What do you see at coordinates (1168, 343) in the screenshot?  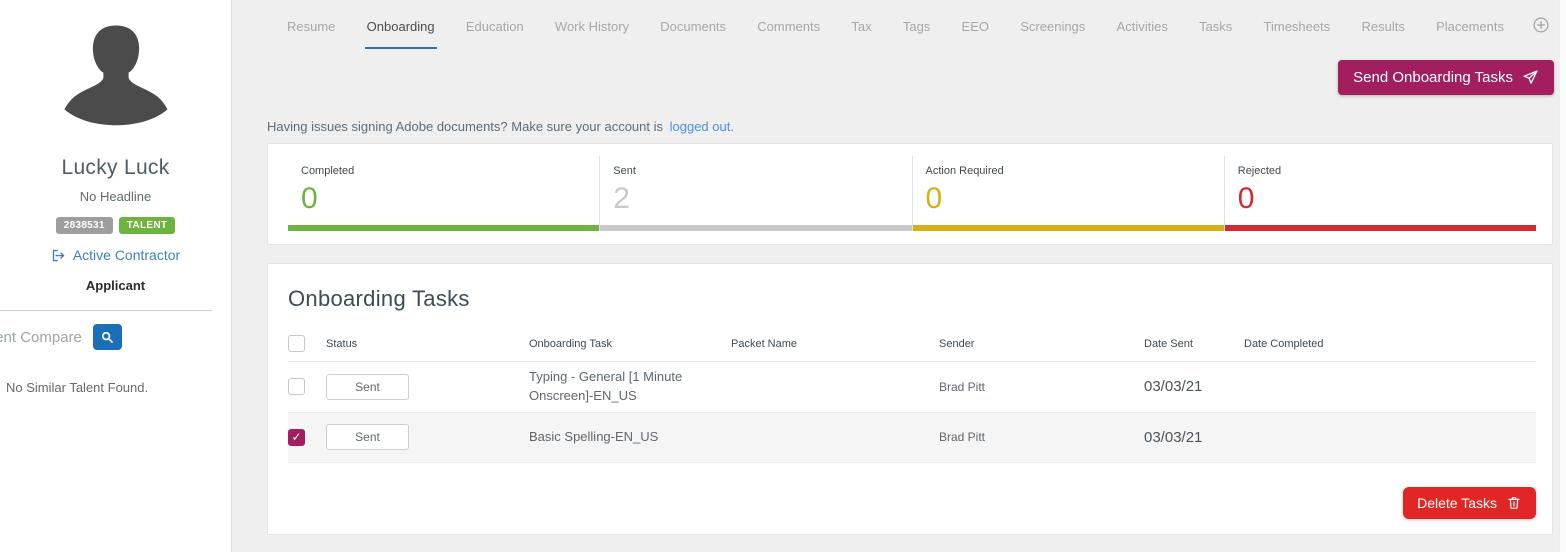 I see `column-header-date-sent: Date Sent` at bounding box center [1168, 343].